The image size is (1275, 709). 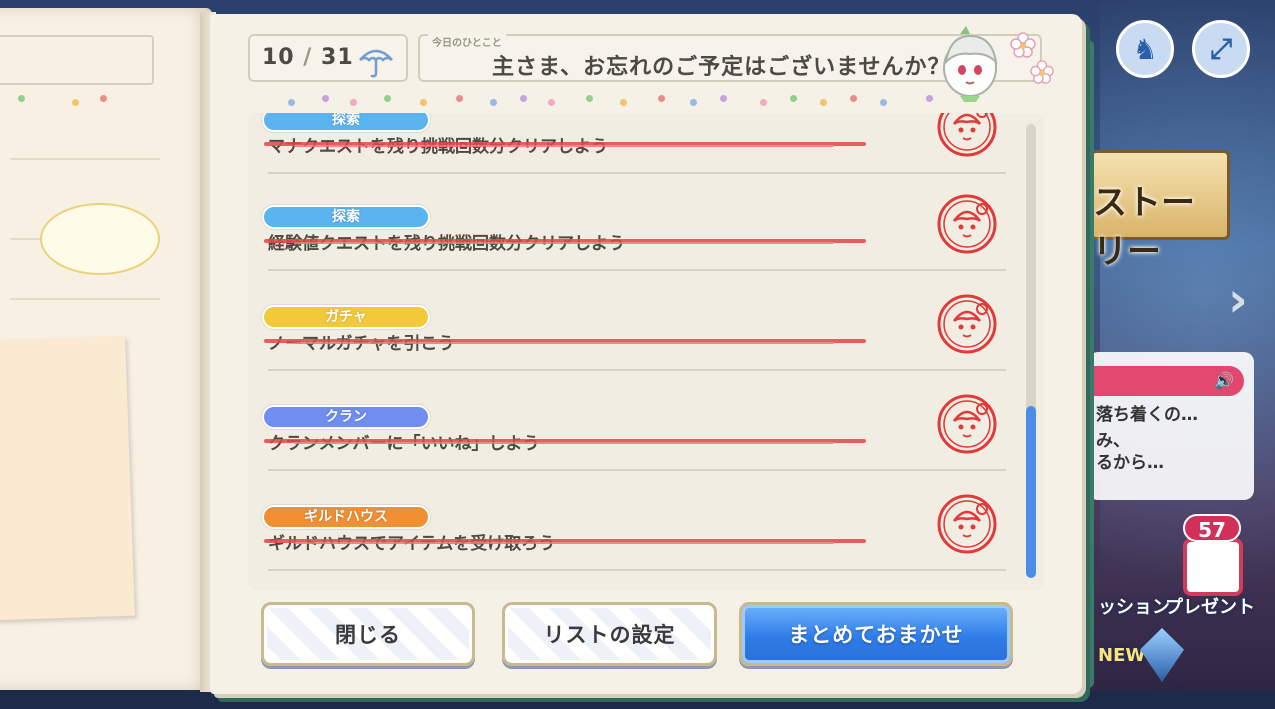 What do you see at coordinates (1122, 655) in the screenshot?
I see `new-badge: NEW` at bounding box center [1122, 655].